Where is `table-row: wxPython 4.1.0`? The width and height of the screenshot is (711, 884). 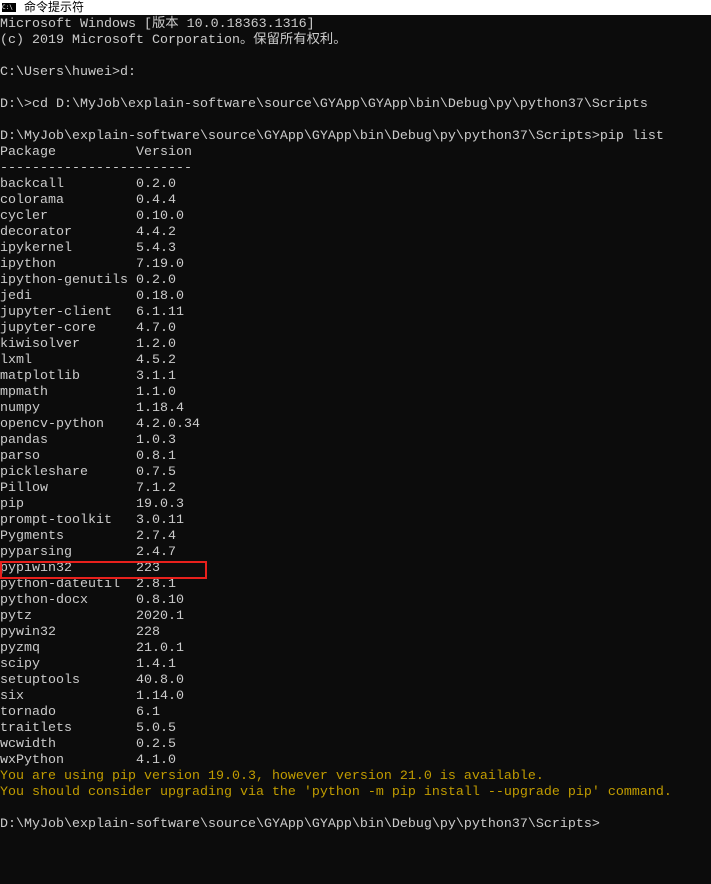 table-row: wxPython 4.1.0 is located at coordinates (336, 761).